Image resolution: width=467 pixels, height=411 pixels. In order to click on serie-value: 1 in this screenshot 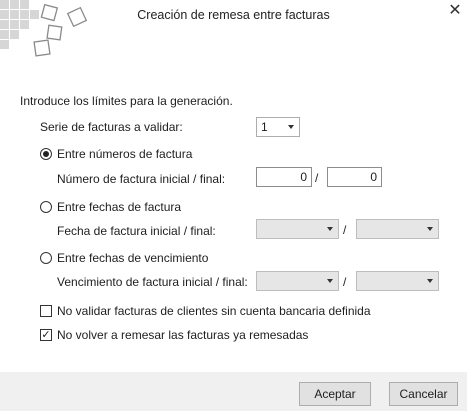, I will do `click(264, 127)`.